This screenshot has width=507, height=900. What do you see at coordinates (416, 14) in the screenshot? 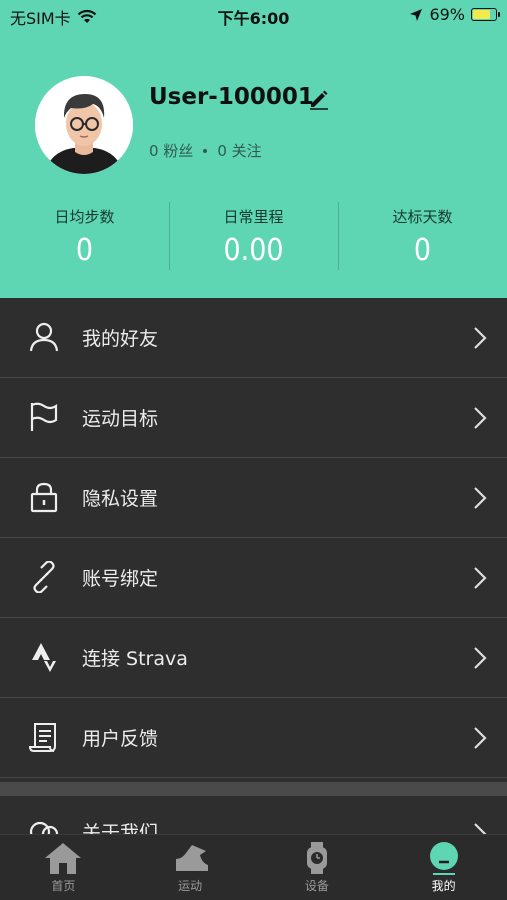
I see `location-arrow-icon` at bounding box center [416, 14].